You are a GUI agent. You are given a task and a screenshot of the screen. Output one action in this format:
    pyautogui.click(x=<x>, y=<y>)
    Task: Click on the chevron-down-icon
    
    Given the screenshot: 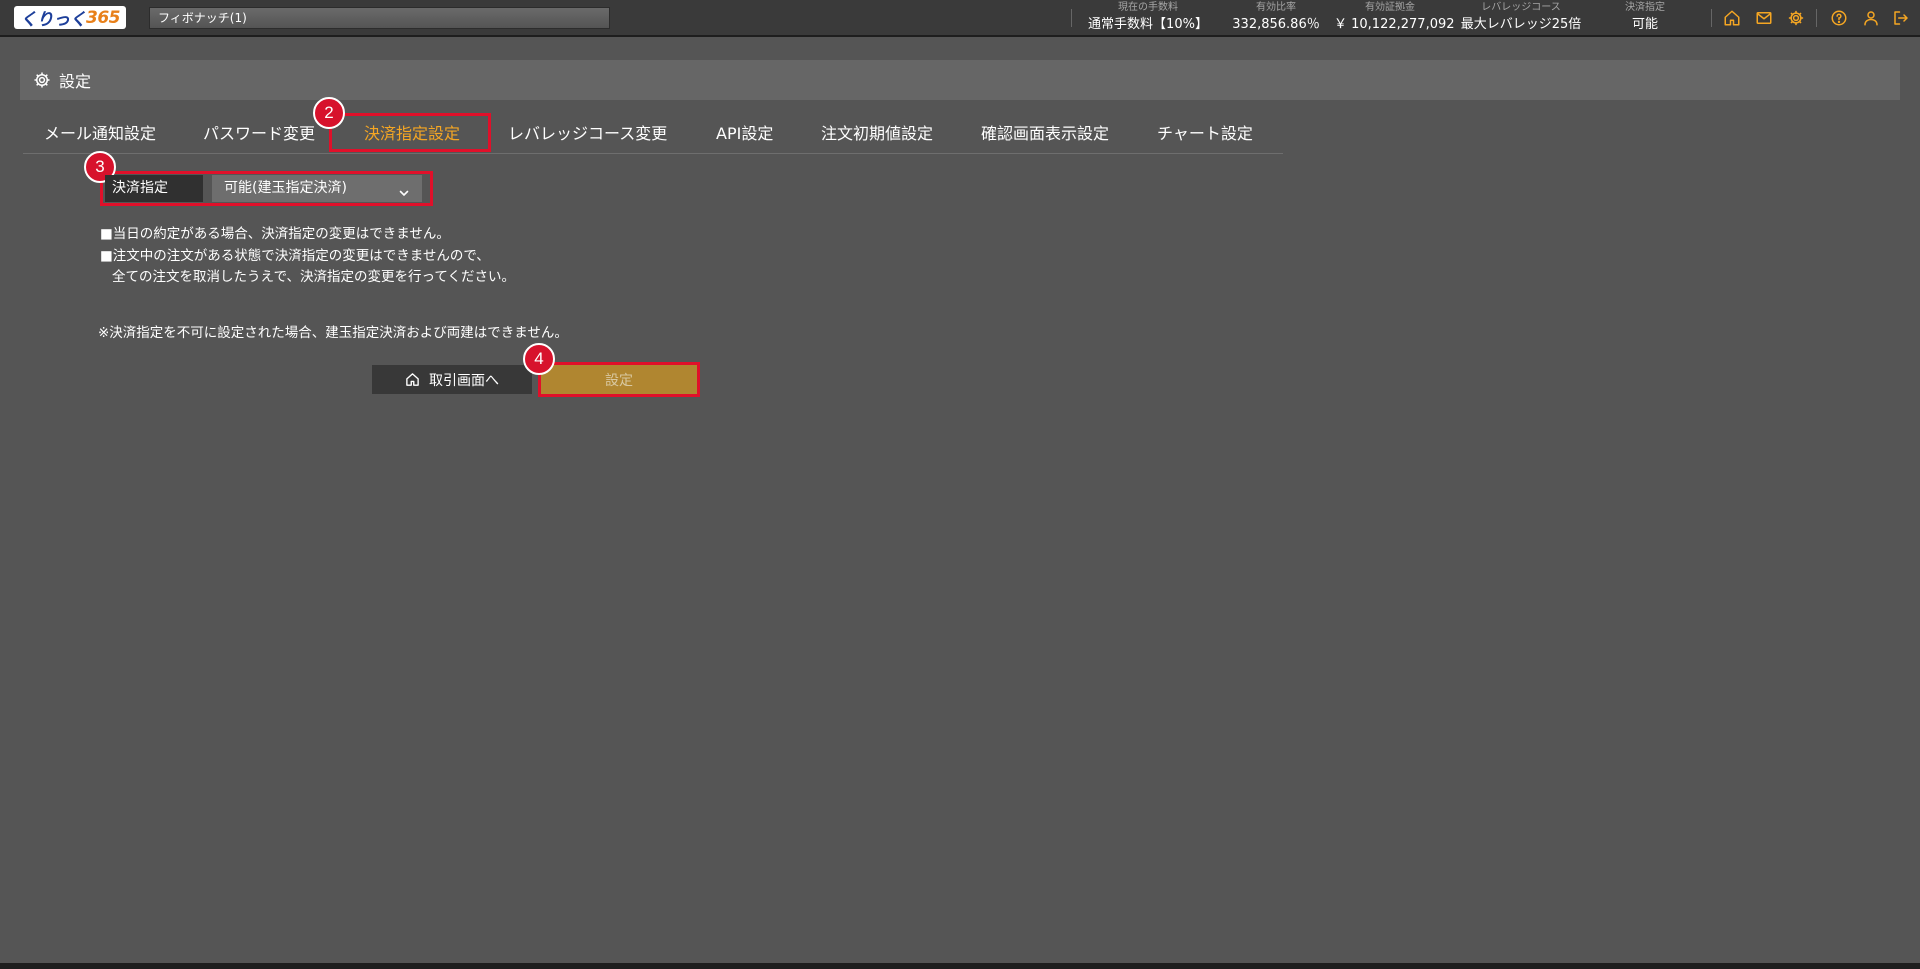 What is the action you would take?
    pyautogui.click(x=404, y=189)
    